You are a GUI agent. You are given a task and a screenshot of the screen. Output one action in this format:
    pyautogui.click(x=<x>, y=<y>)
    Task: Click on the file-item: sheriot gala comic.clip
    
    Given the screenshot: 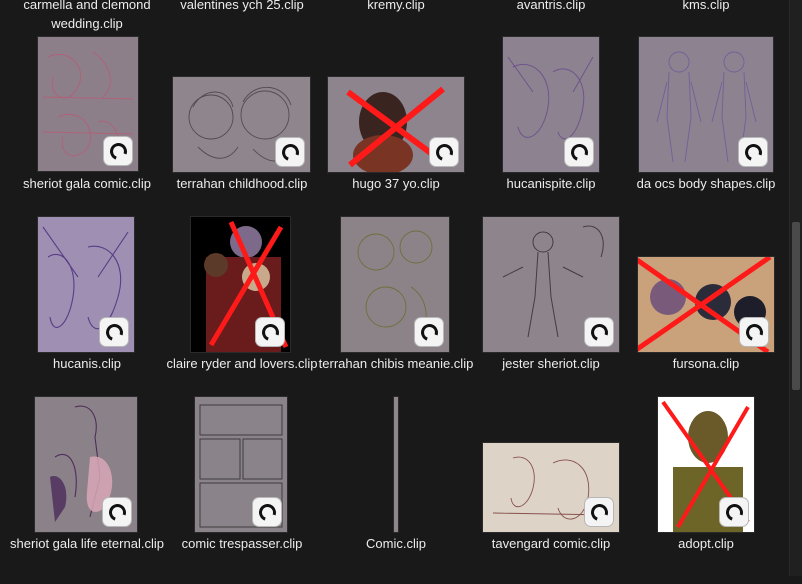 What is the action you would take?
    pyautogui.click(x=87, y=129)
    